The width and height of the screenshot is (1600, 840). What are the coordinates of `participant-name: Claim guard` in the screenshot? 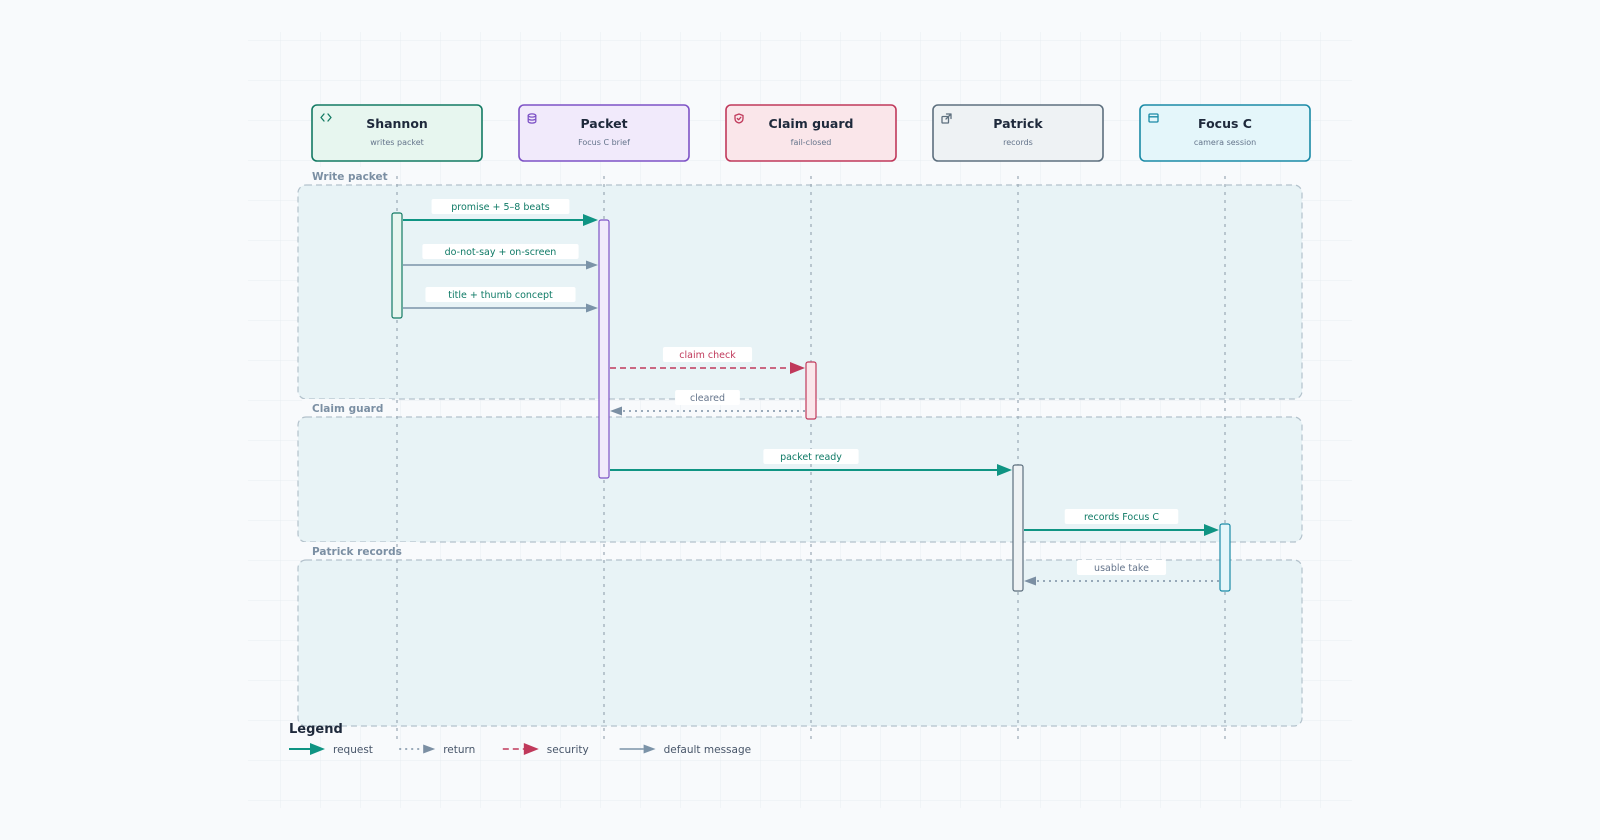 It's located at (811, 123).